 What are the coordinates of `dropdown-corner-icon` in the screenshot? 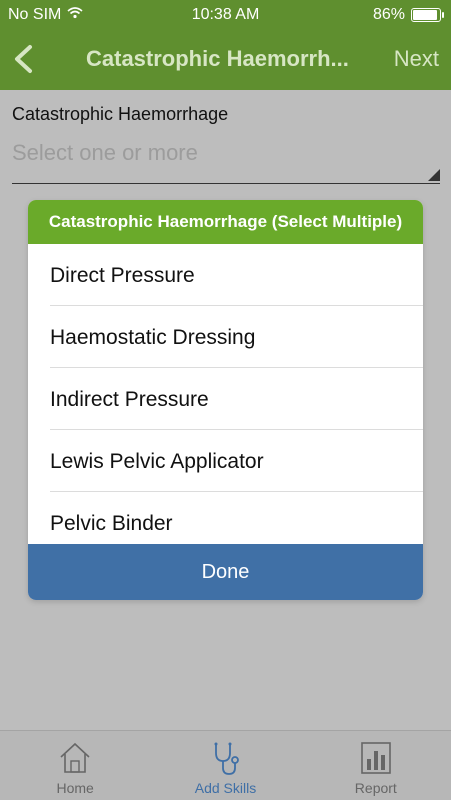 It's located at (434, 175).